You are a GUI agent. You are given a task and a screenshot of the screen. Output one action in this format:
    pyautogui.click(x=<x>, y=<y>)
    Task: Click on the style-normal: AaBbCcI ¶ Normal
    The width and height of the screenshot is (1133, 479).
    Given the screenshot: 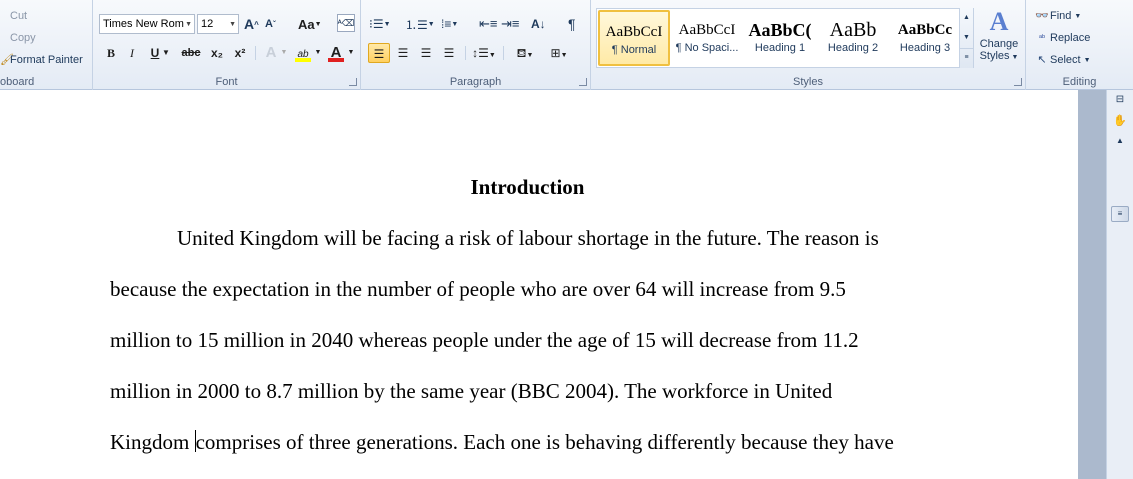 What is the action you would take?
    pyautogui.click(x=634, y=38)
    